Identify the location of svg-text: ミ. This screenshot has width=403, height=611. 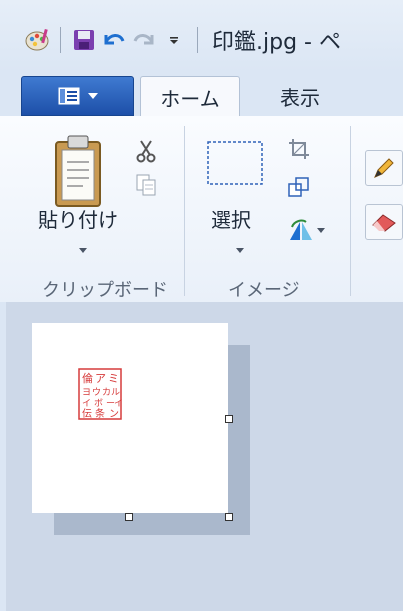
(113, 378).